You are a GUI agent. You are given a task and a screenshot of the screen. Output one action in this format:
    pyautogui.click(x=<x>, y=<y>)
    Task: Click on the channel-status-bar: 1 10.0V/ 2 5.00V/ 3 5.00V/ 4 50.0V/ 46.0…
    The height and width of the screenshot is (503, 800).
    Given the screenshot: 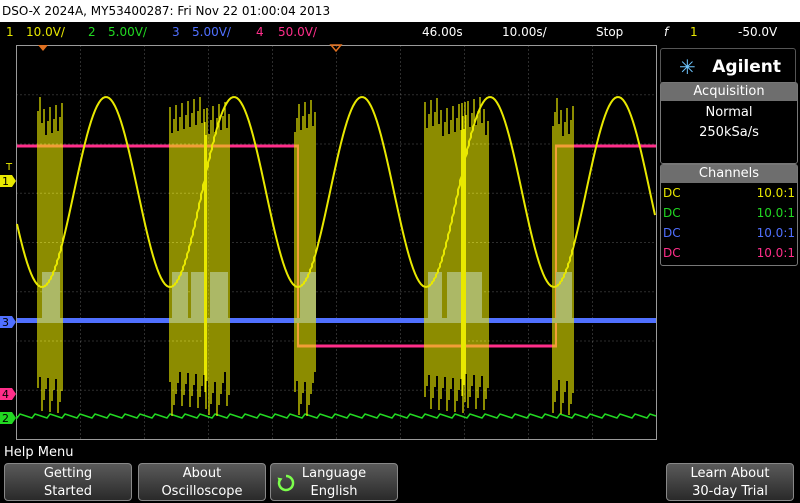 What is the action you would take?
    pyautogui.click(x=400, y=32)
    